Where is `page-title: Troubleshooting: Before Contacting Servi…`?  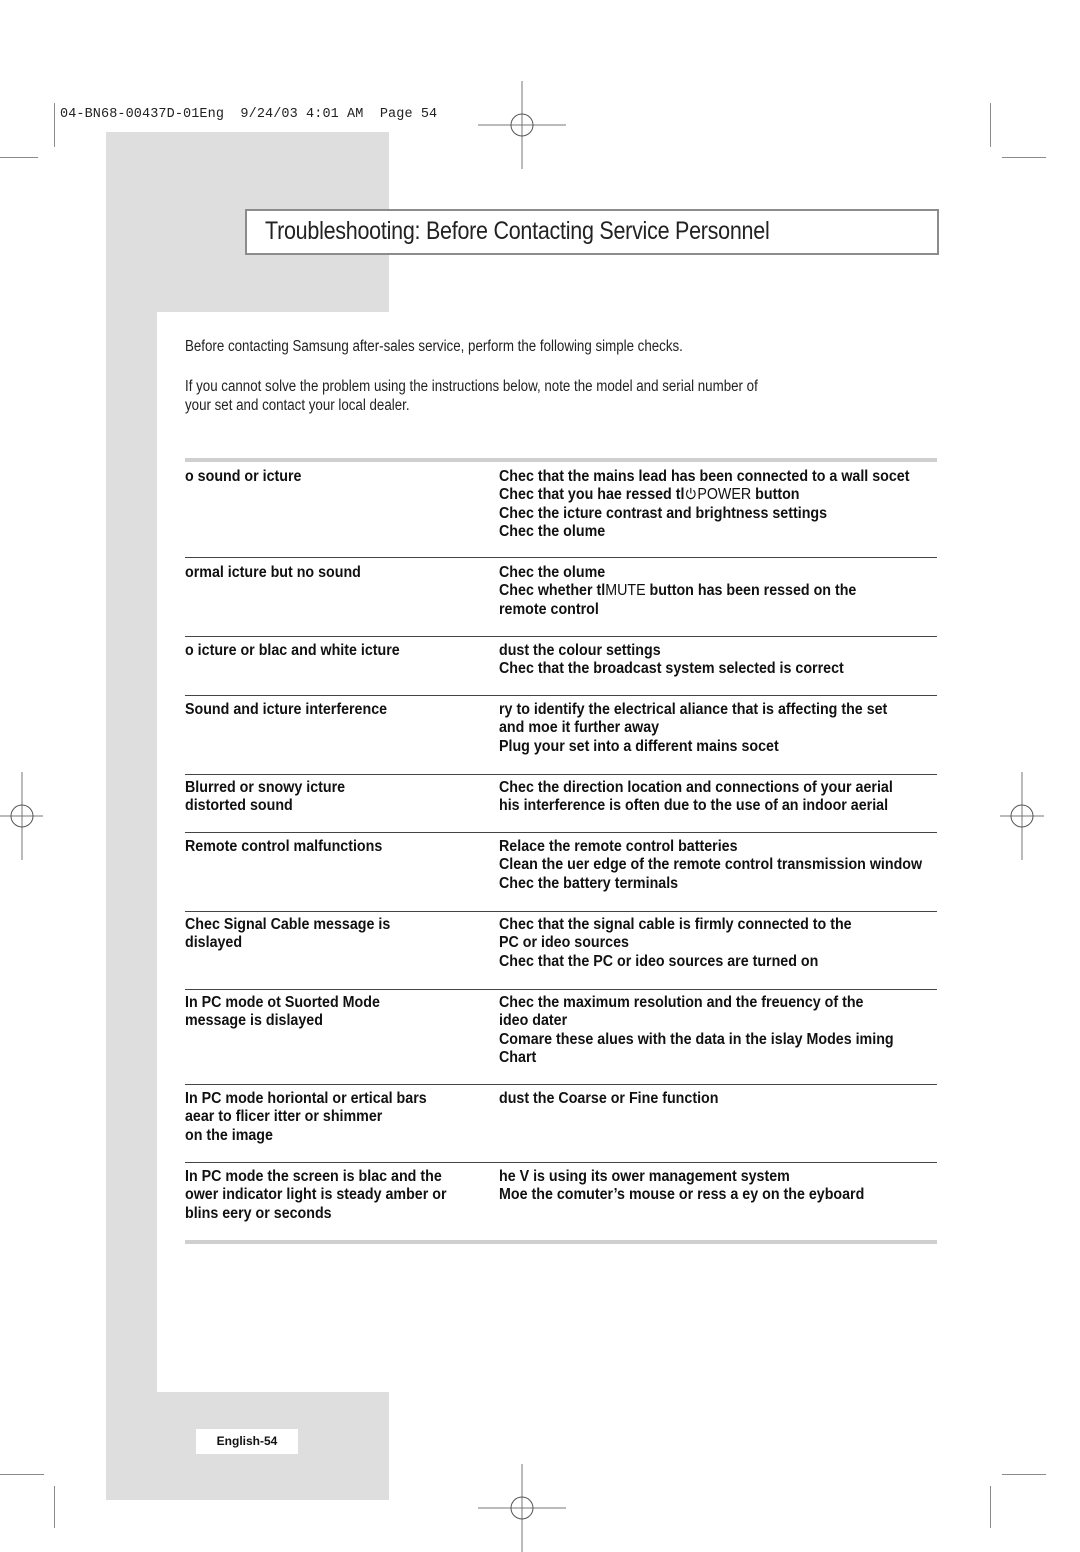 page-title: Troubleshooting: Before Contacting Servi… is located at coordinates (517, 231).